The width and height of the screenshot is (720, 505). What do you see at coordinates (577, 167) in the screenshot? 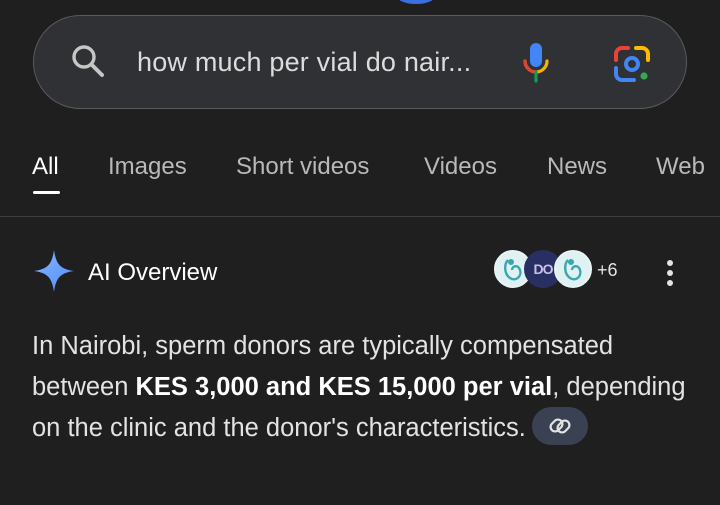
I see `tab-news: News` at bounding box center [577, 167].